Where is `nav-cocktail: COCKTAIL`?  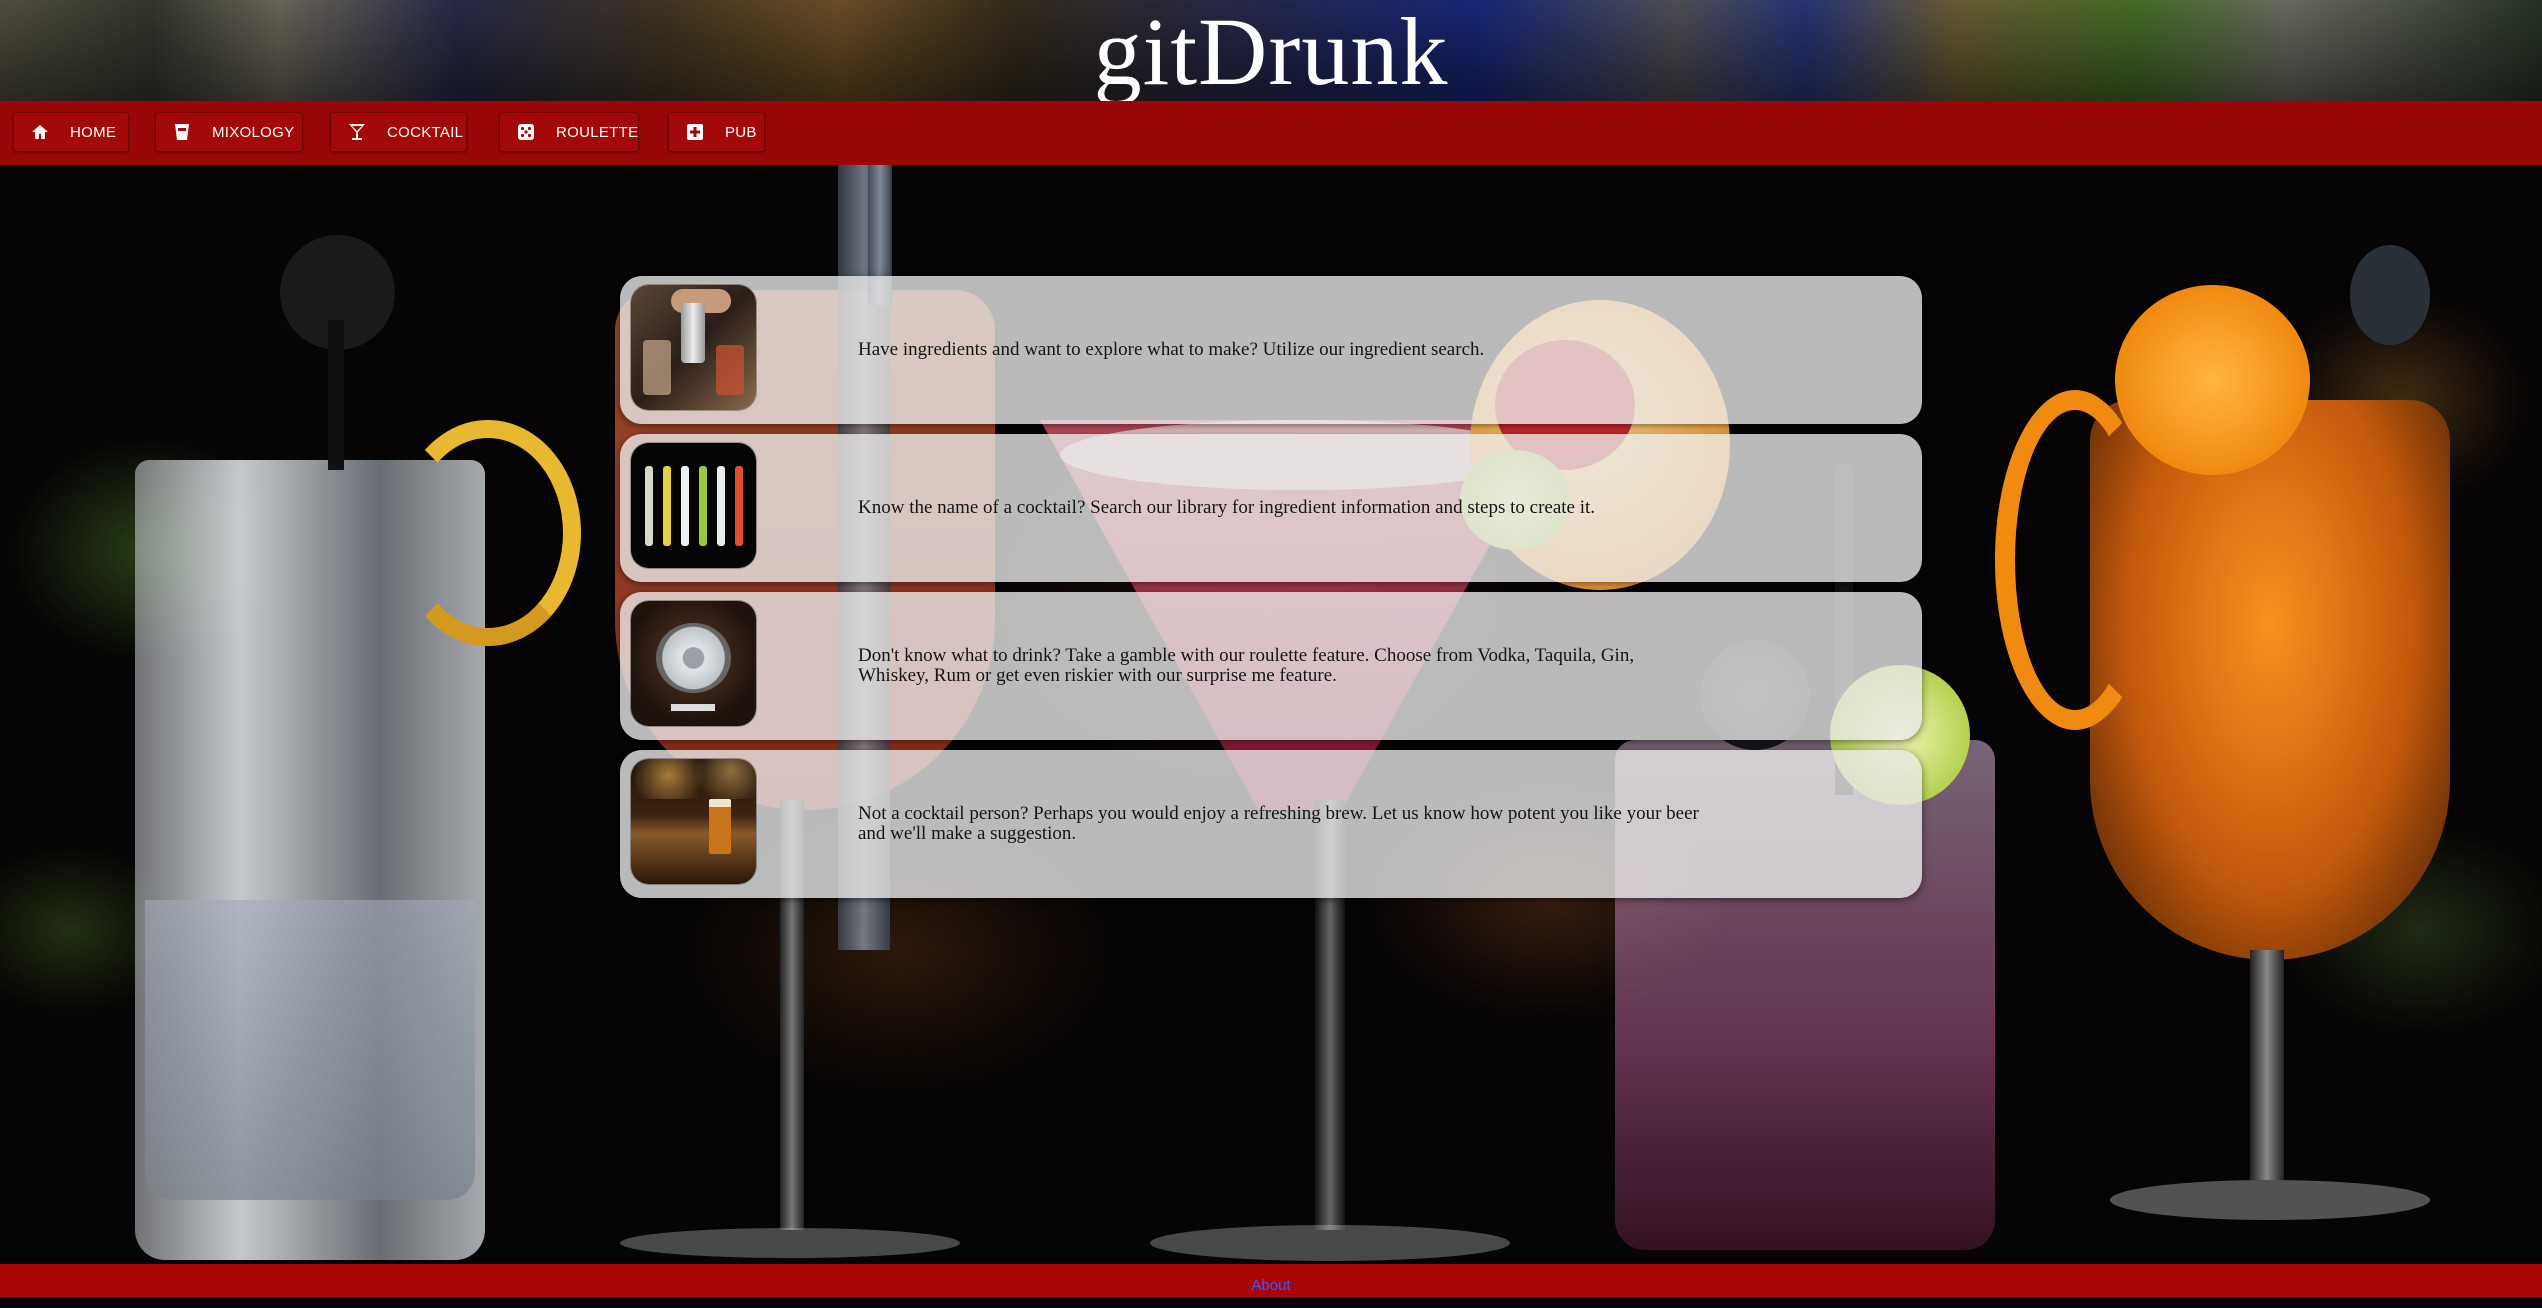 nav-cocktail: COCKTAIL is located at coordinates (398, 132).